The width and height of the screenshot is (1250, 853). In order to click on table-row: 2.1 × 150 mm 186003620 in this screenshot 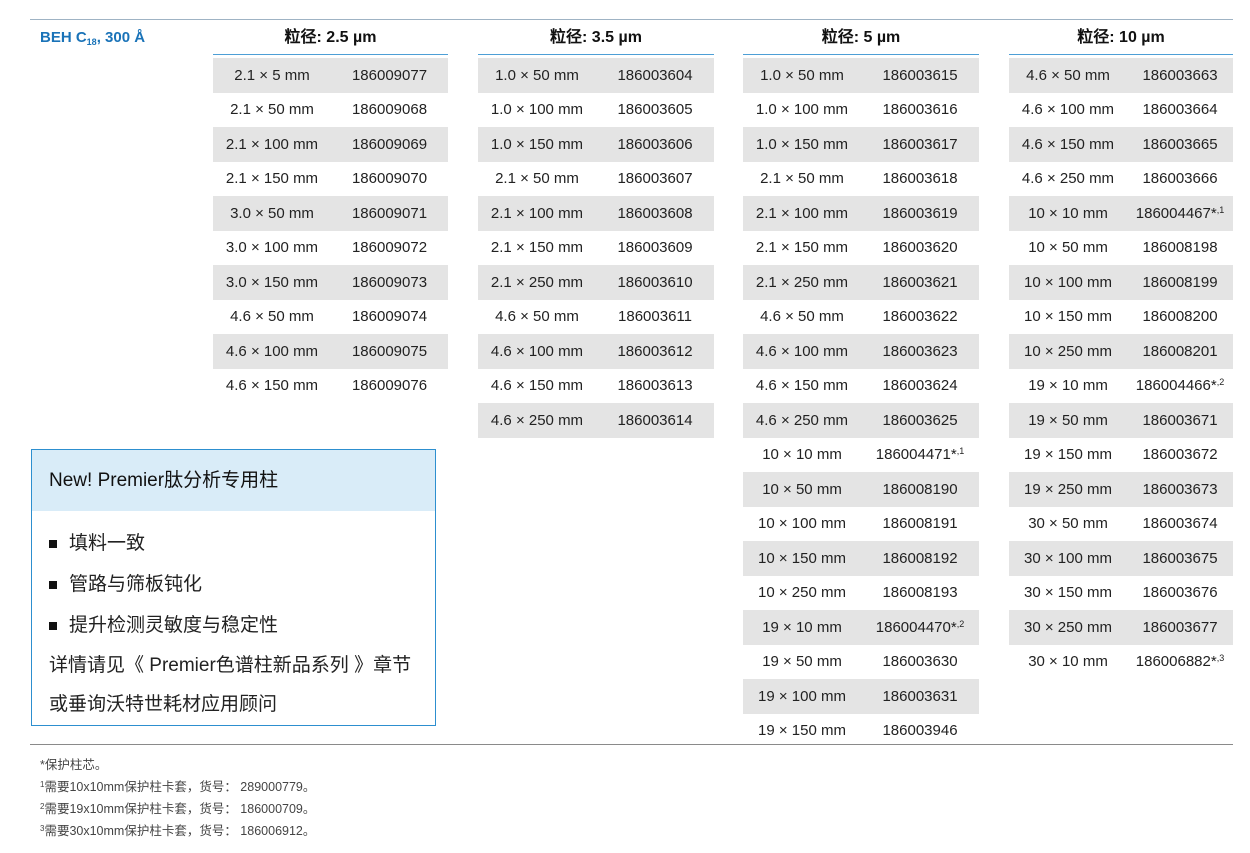, I will do `click(861, 248)`.